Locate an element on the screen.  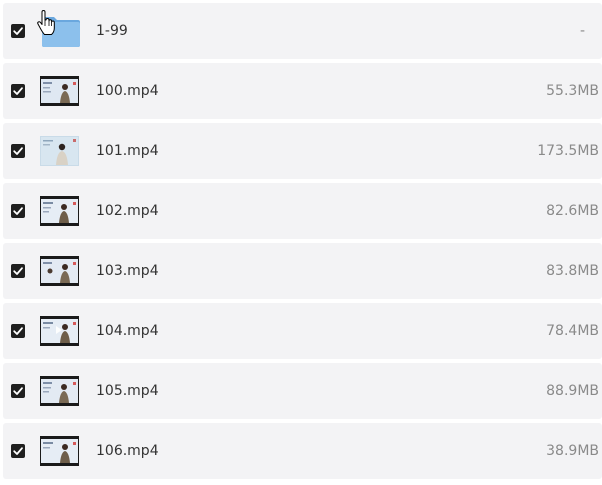
file-size: 173.5MB is located at coordinates (568, 151).